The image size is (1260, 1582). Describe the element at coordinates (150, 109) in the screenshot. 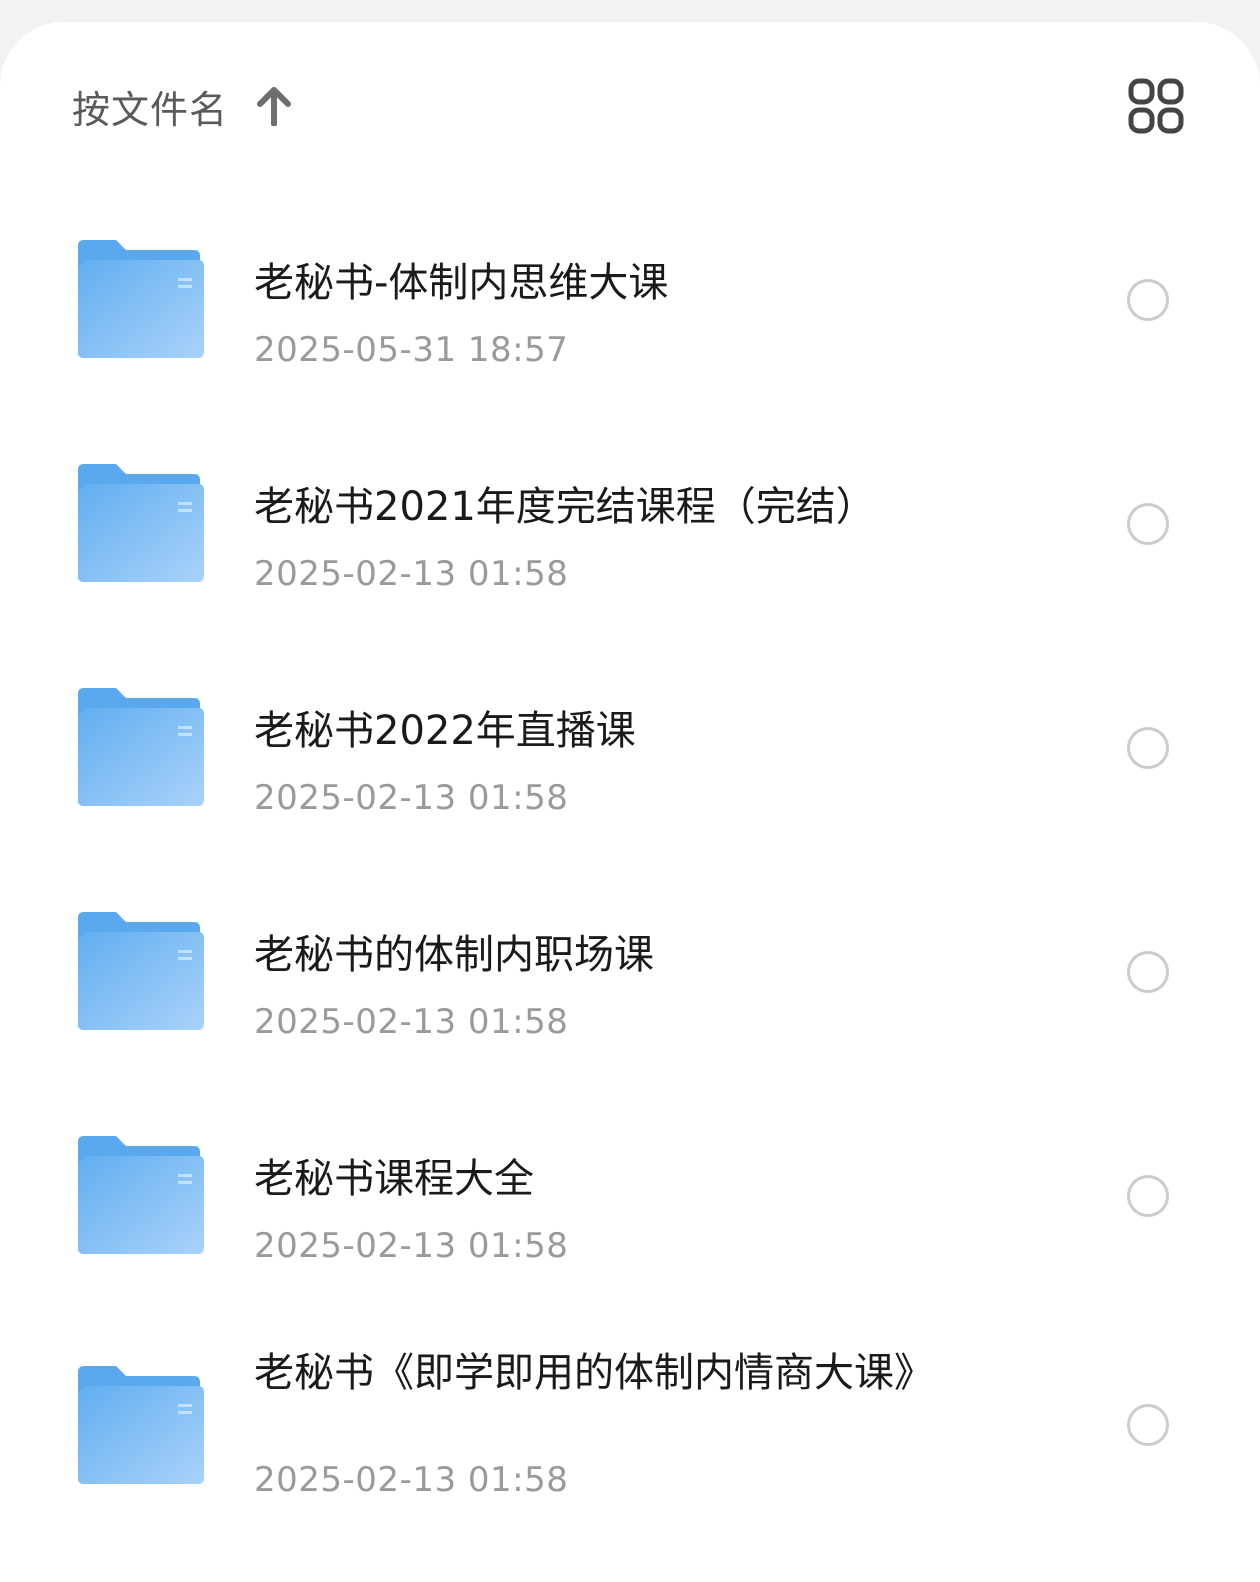

I see `sort-label: 按文件名` at that location.